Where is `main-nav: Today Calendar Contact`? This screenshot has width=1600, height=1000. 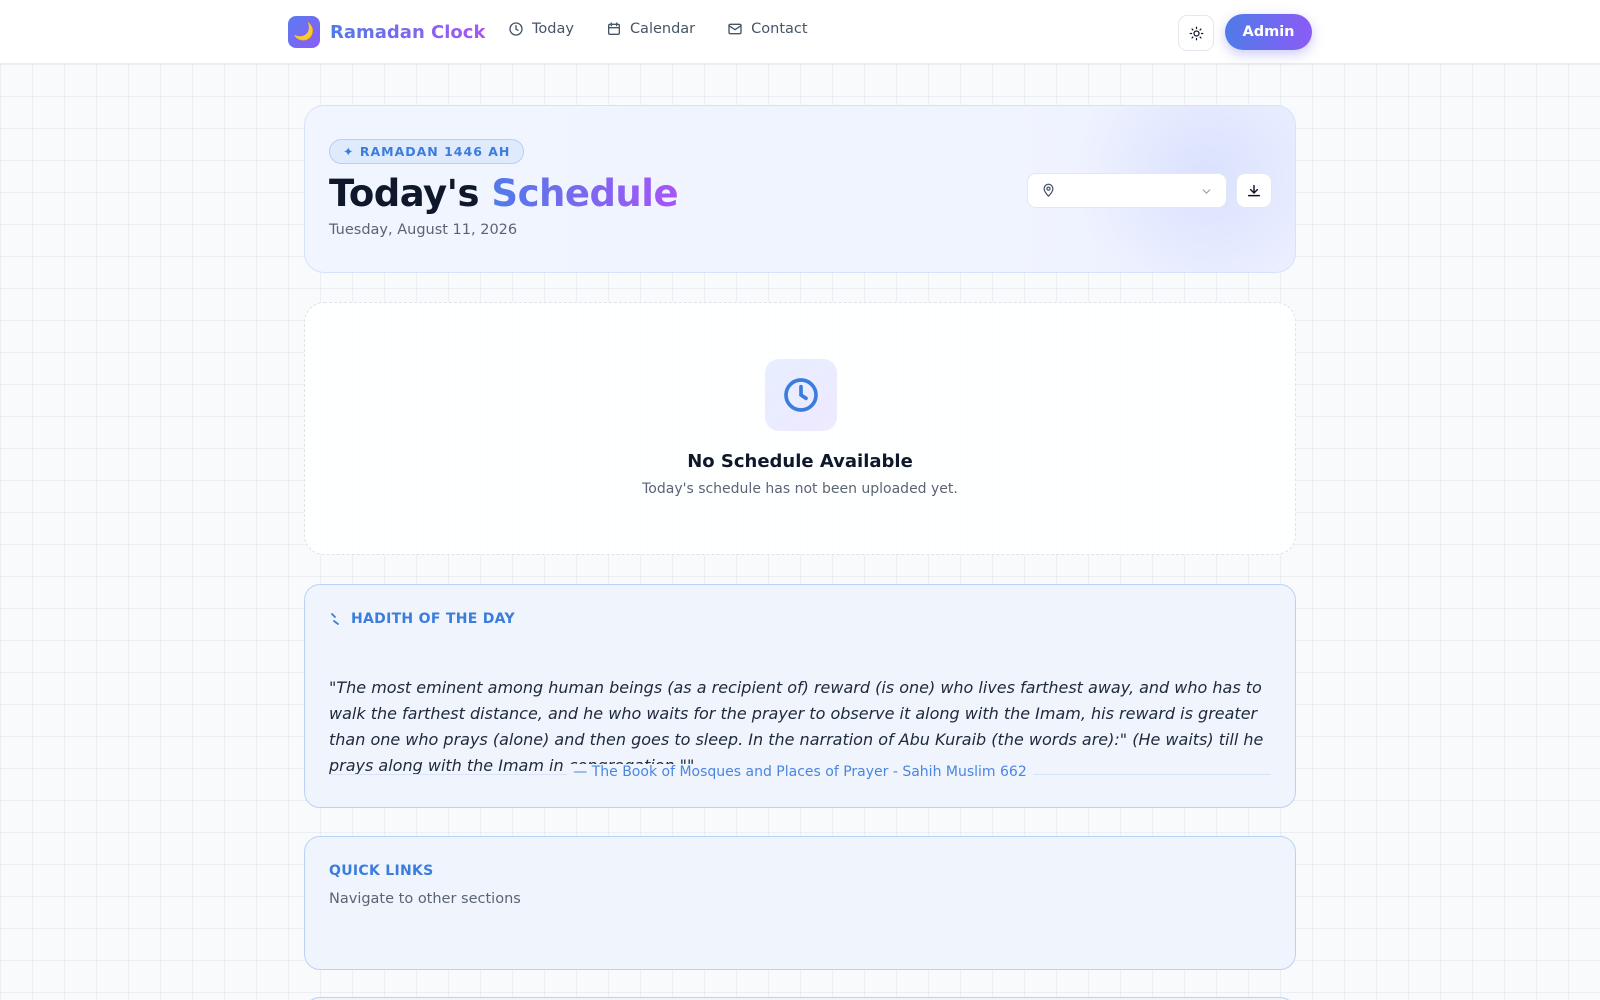
main-nav: Today Calendar Contact is located at coordinates (674, 29).